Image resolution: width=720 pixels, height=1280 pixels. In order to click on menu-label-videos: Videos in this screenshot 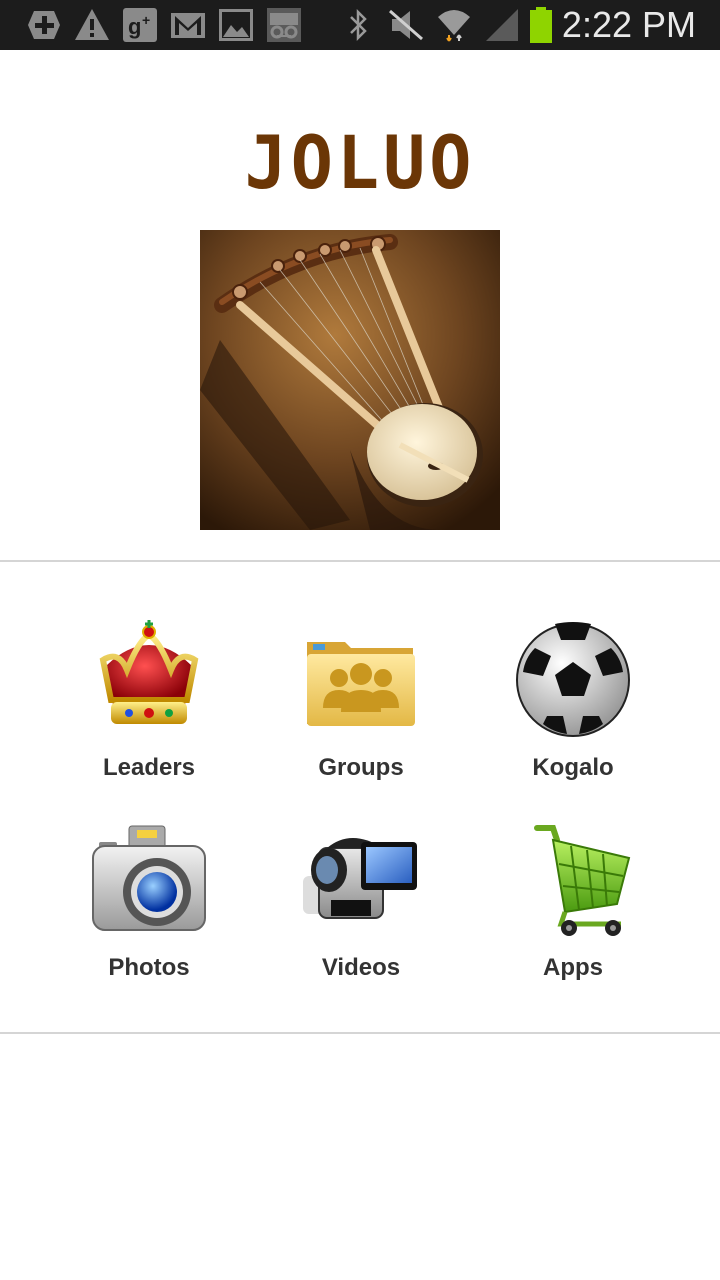, I will do `click(361, 967)`.